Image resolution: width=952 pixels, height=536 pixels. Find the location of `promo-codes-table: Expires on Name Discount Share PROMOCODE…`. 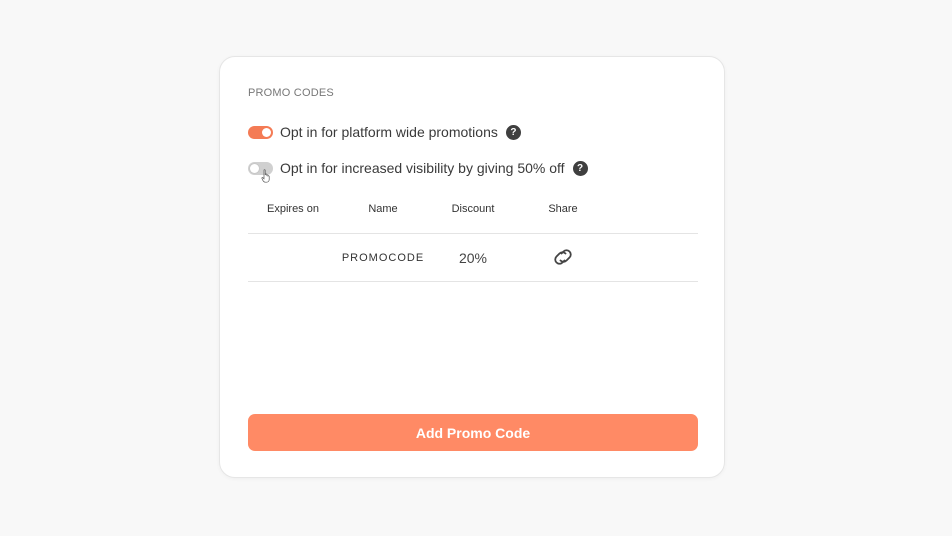

promo-codes-table: Expires on Name Discount Share PROMOCODE… is located at coordinates (473, 238).